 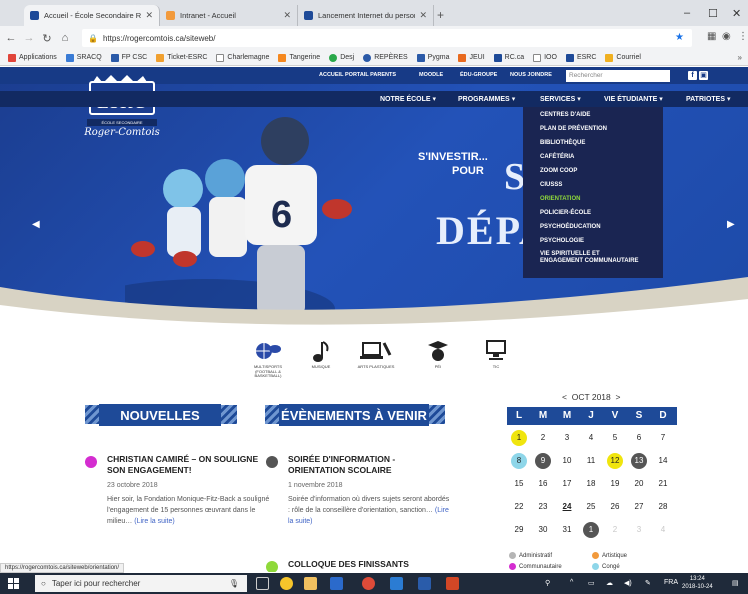 I want to click on calendar-day-today: 24, so click(x=567, y=507).